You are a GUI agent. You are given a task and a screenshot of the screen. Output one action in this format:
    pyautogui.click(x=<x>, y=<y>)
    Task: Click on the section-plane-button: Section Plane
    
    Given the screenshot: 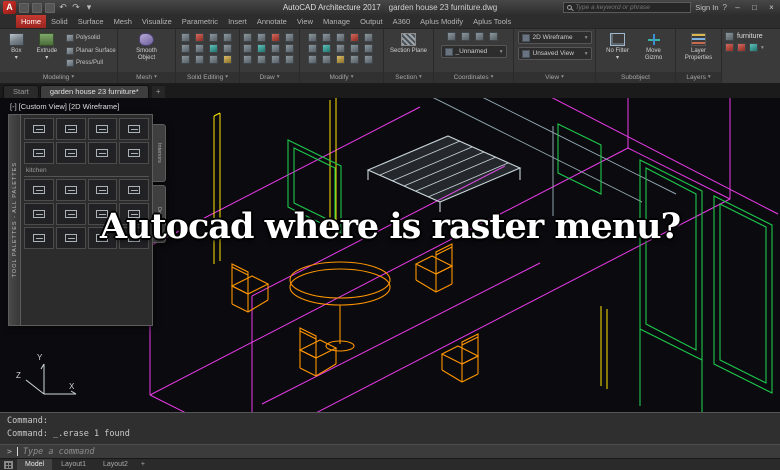 What is the action you would take?
    pyautogui.click(x=409, y=50)
    